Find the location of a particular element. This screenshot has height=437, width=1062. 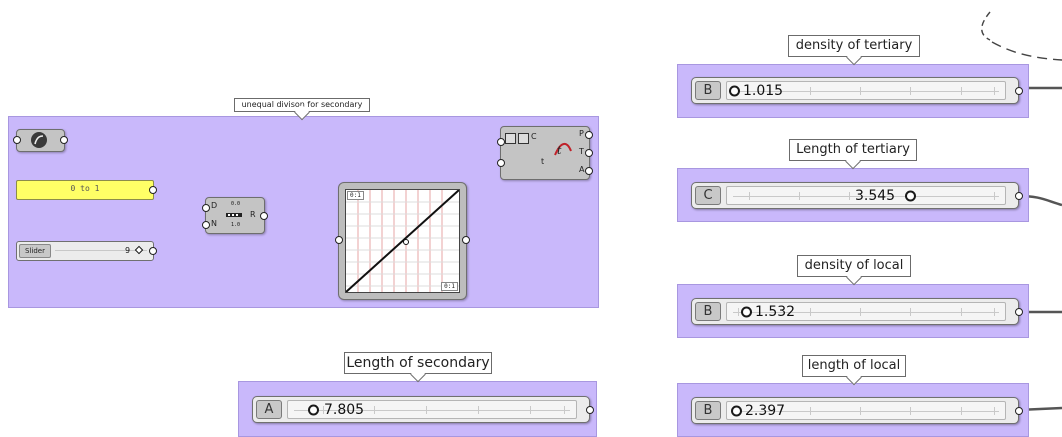

eval-input-c: C is located at coordinates (534, 136).